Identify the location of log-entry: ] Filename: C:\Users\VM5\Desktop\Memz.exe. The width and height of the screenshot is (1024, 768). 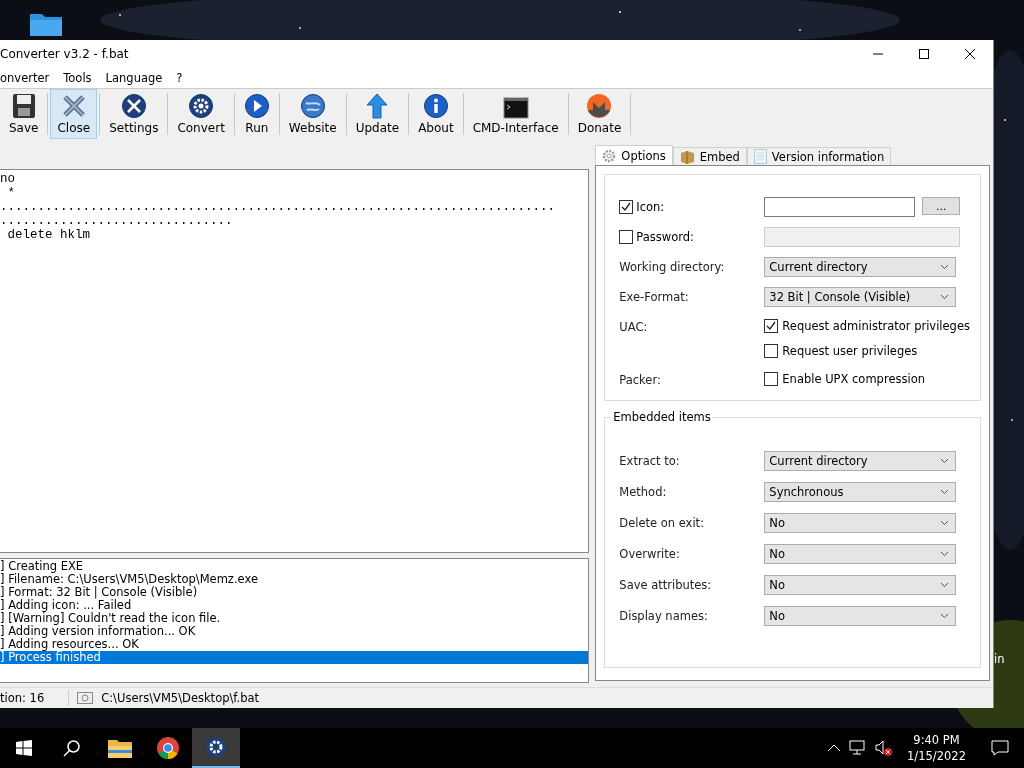
(294, 579).